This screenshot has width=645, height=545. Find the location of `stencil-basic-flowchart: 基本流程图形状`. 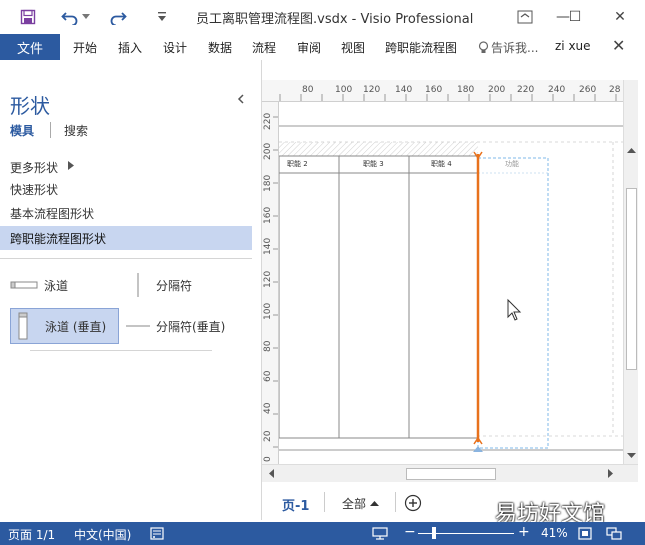

stencil-basic-flowchart: 基本流程图形状 is located at coordinates (126, 213).